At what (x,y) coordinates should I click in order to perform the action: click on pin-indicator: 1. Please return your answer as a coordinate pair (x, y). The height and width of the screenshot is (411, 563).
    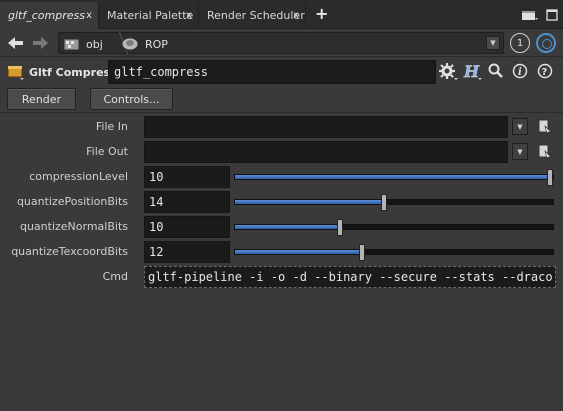
    Looking at the image, I should click on (520, 43).